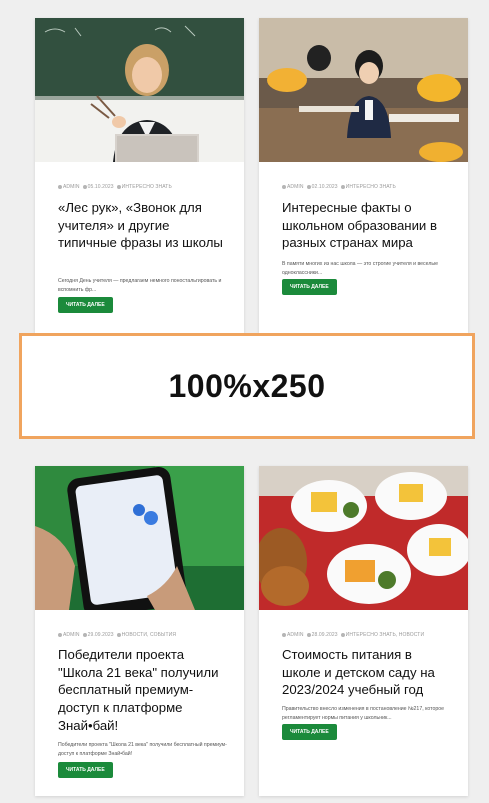  I want to click on schoolchildren-photo, so click(363, 90).